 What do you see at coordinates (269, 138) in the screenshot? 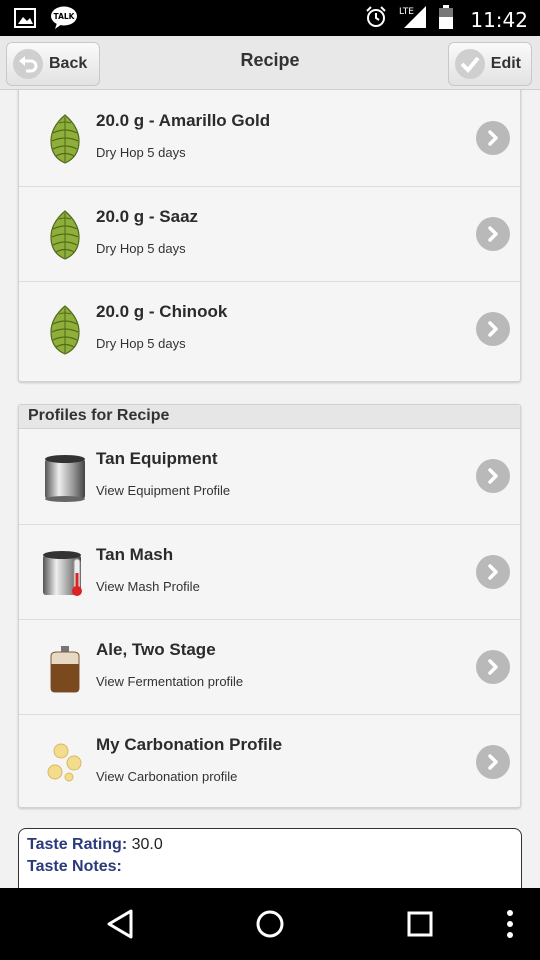
I see `list-item: 20.0 g - Amarillo Gold Dry Hop 5 days` at bounding box center [269, 138].